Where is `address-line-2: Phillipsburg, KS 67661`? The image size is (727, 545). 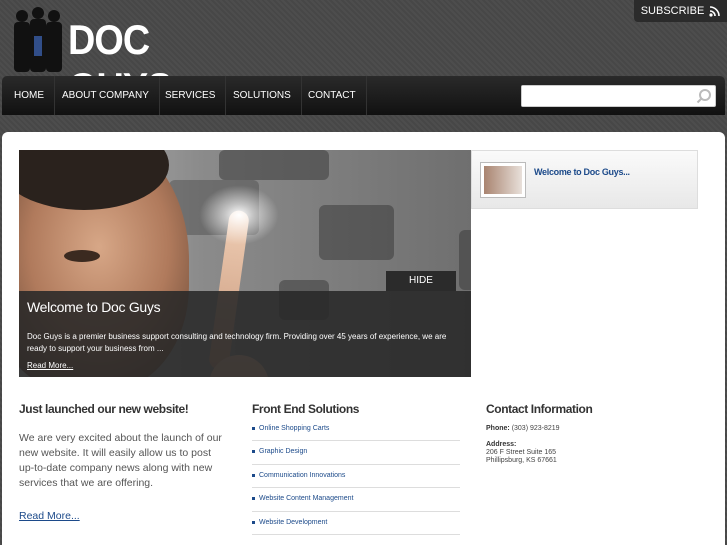 address-line-2: Phillipsburg, KS 67661 is located at coordinates (521, 460).